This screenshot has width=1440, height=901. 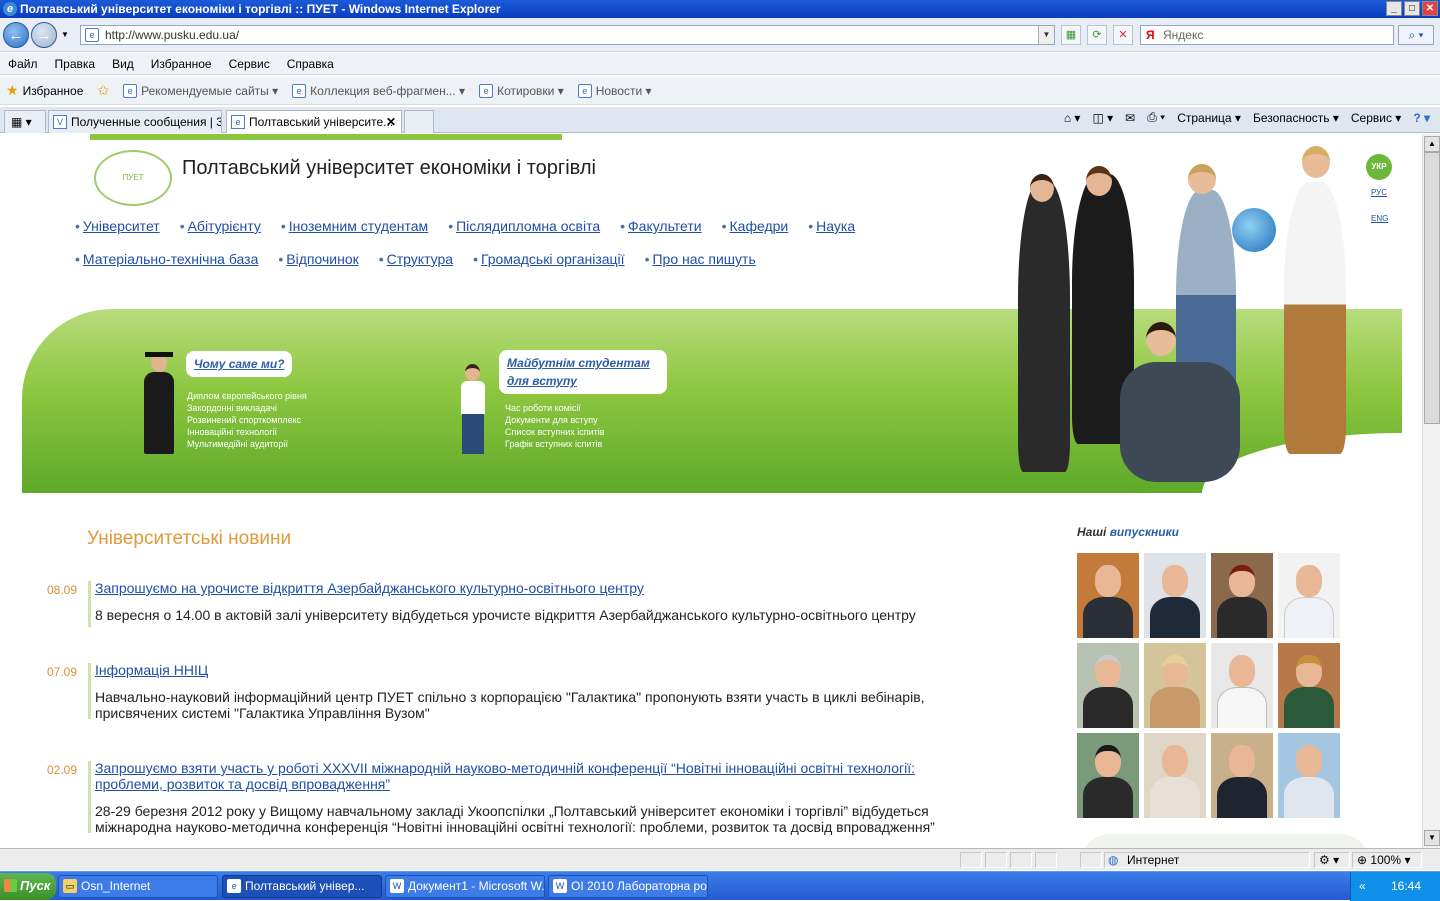 I want to click on mail-icon: ✉, so click(x=1130, y=118).